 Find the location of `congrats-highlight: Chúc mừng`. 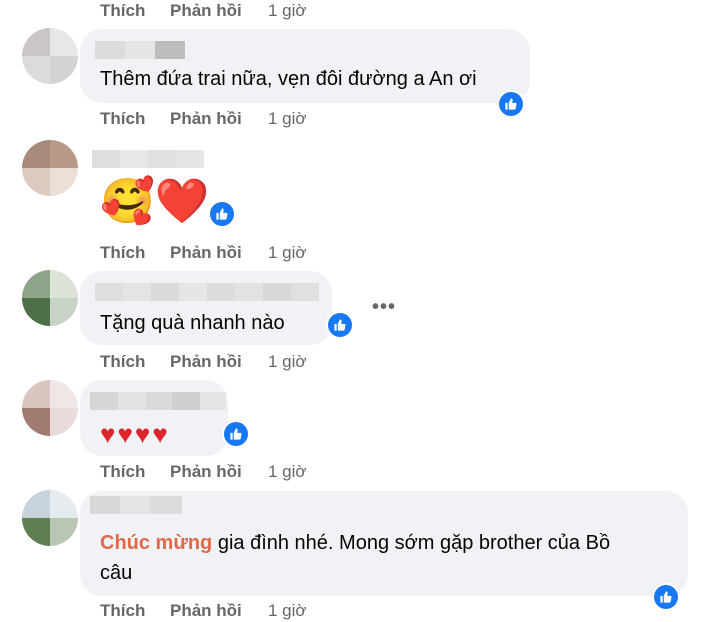

congrats-highlight: Chúc mừng is located at coordinates (156, 543).